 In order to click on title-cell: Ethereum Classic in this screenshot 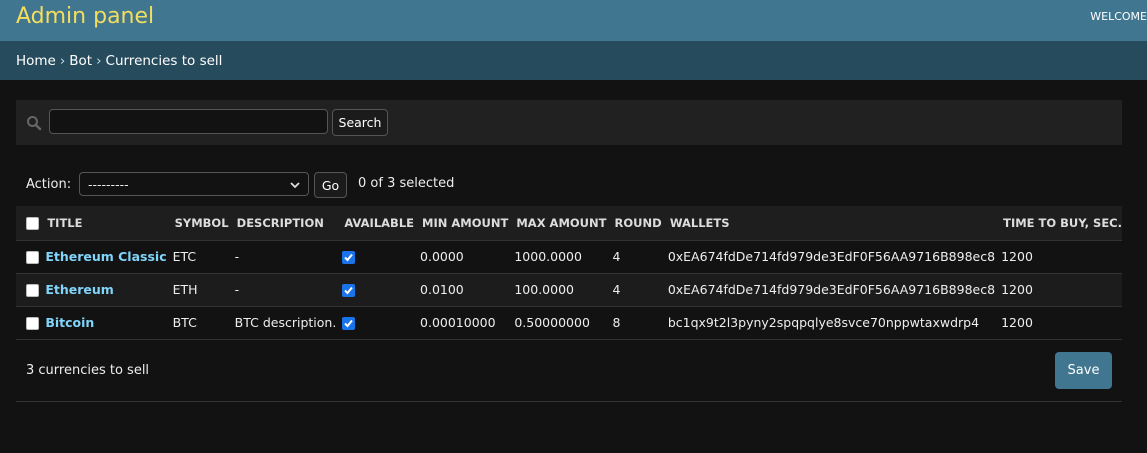, I will do `click(103, 257)`.